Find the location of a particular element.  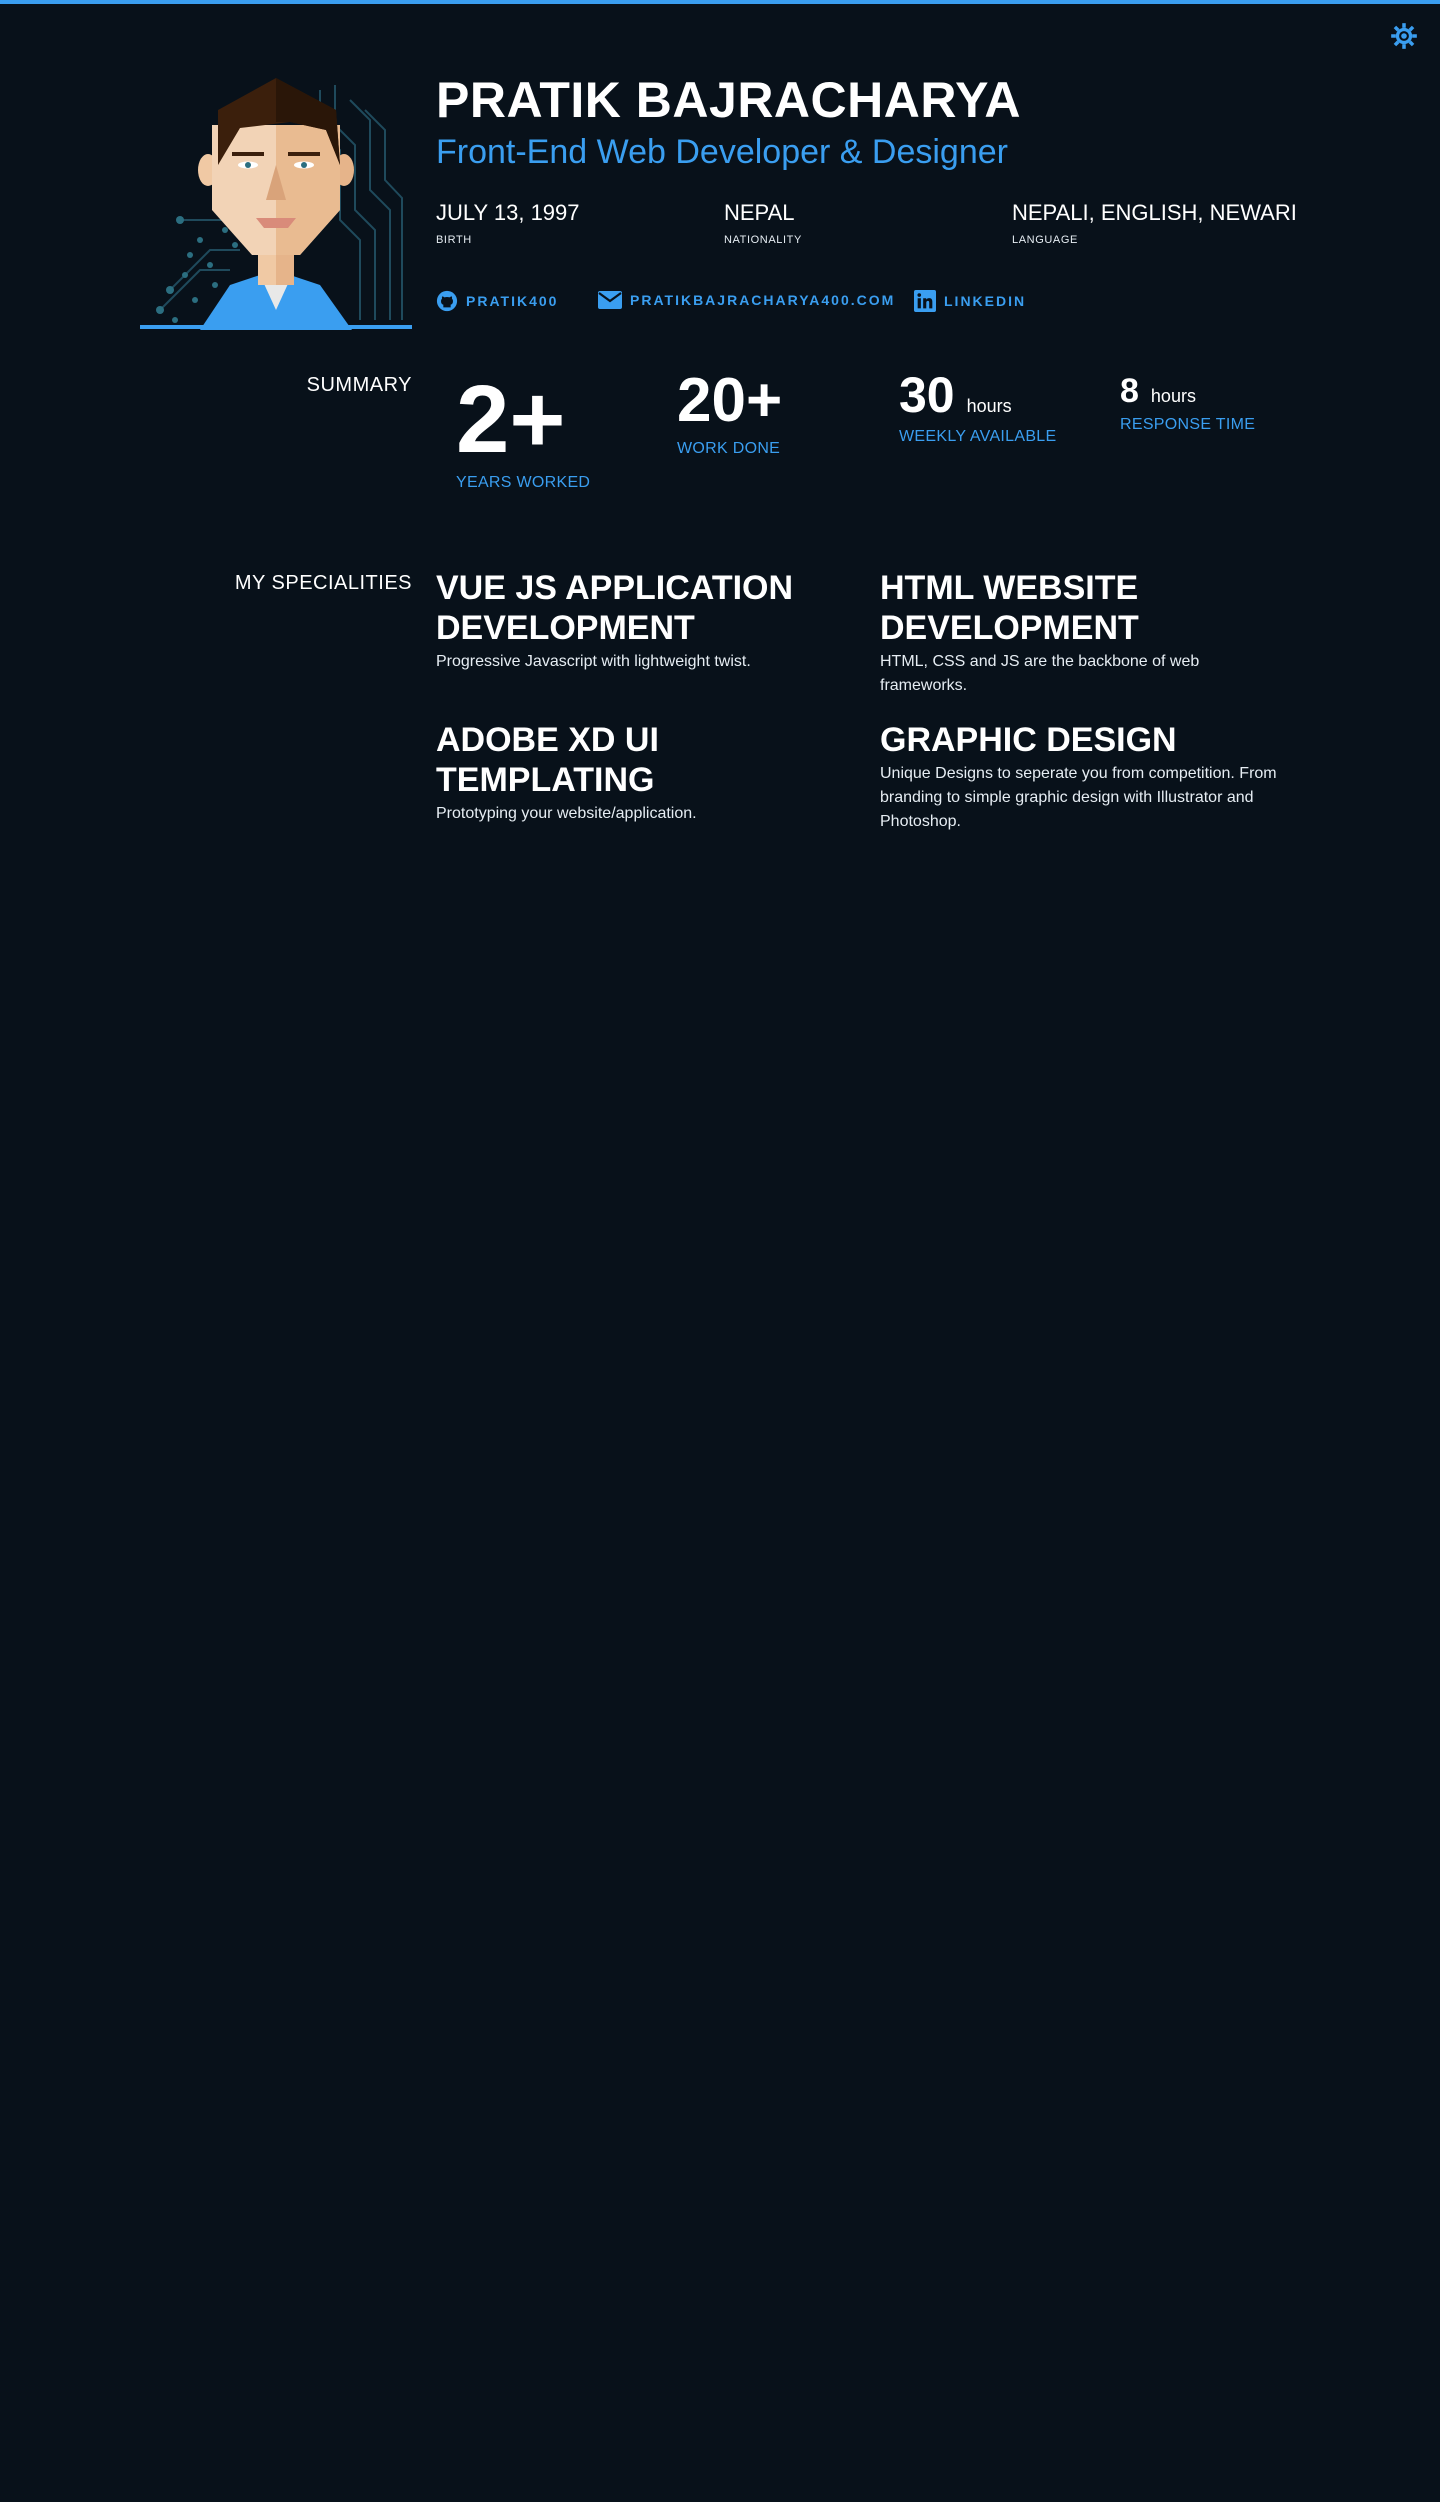

speciality-title: GRAPHIC DESIGN is located at coordinates (1028, 740).